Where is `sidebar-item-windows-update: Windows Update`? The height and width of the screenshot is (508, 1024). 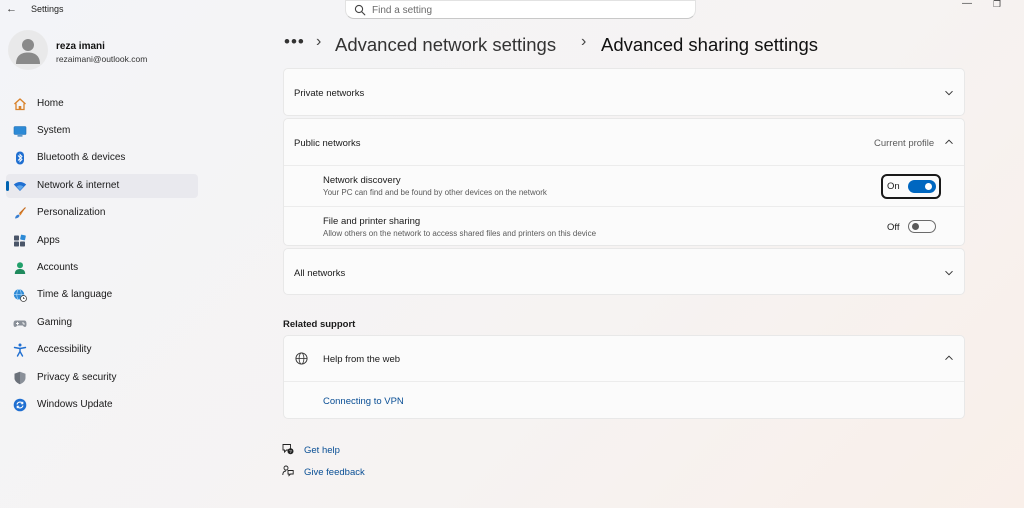 sidebar-item-windows-update: Windows Update is located at coordinates (102, 405).